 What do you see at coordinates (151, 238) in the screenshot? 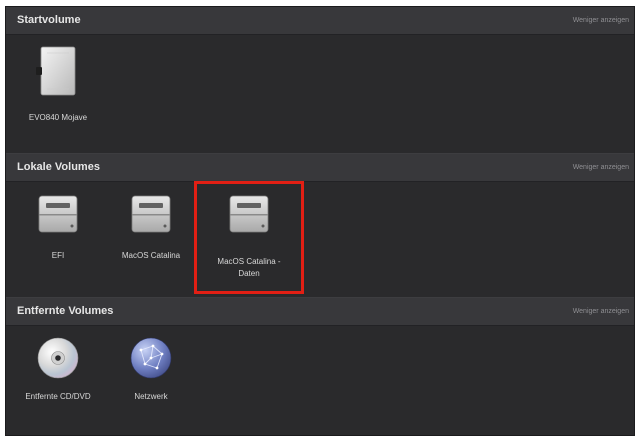
I see `volume-macos-catalina: MacOS Catalina` at bounding box center [151, 238].